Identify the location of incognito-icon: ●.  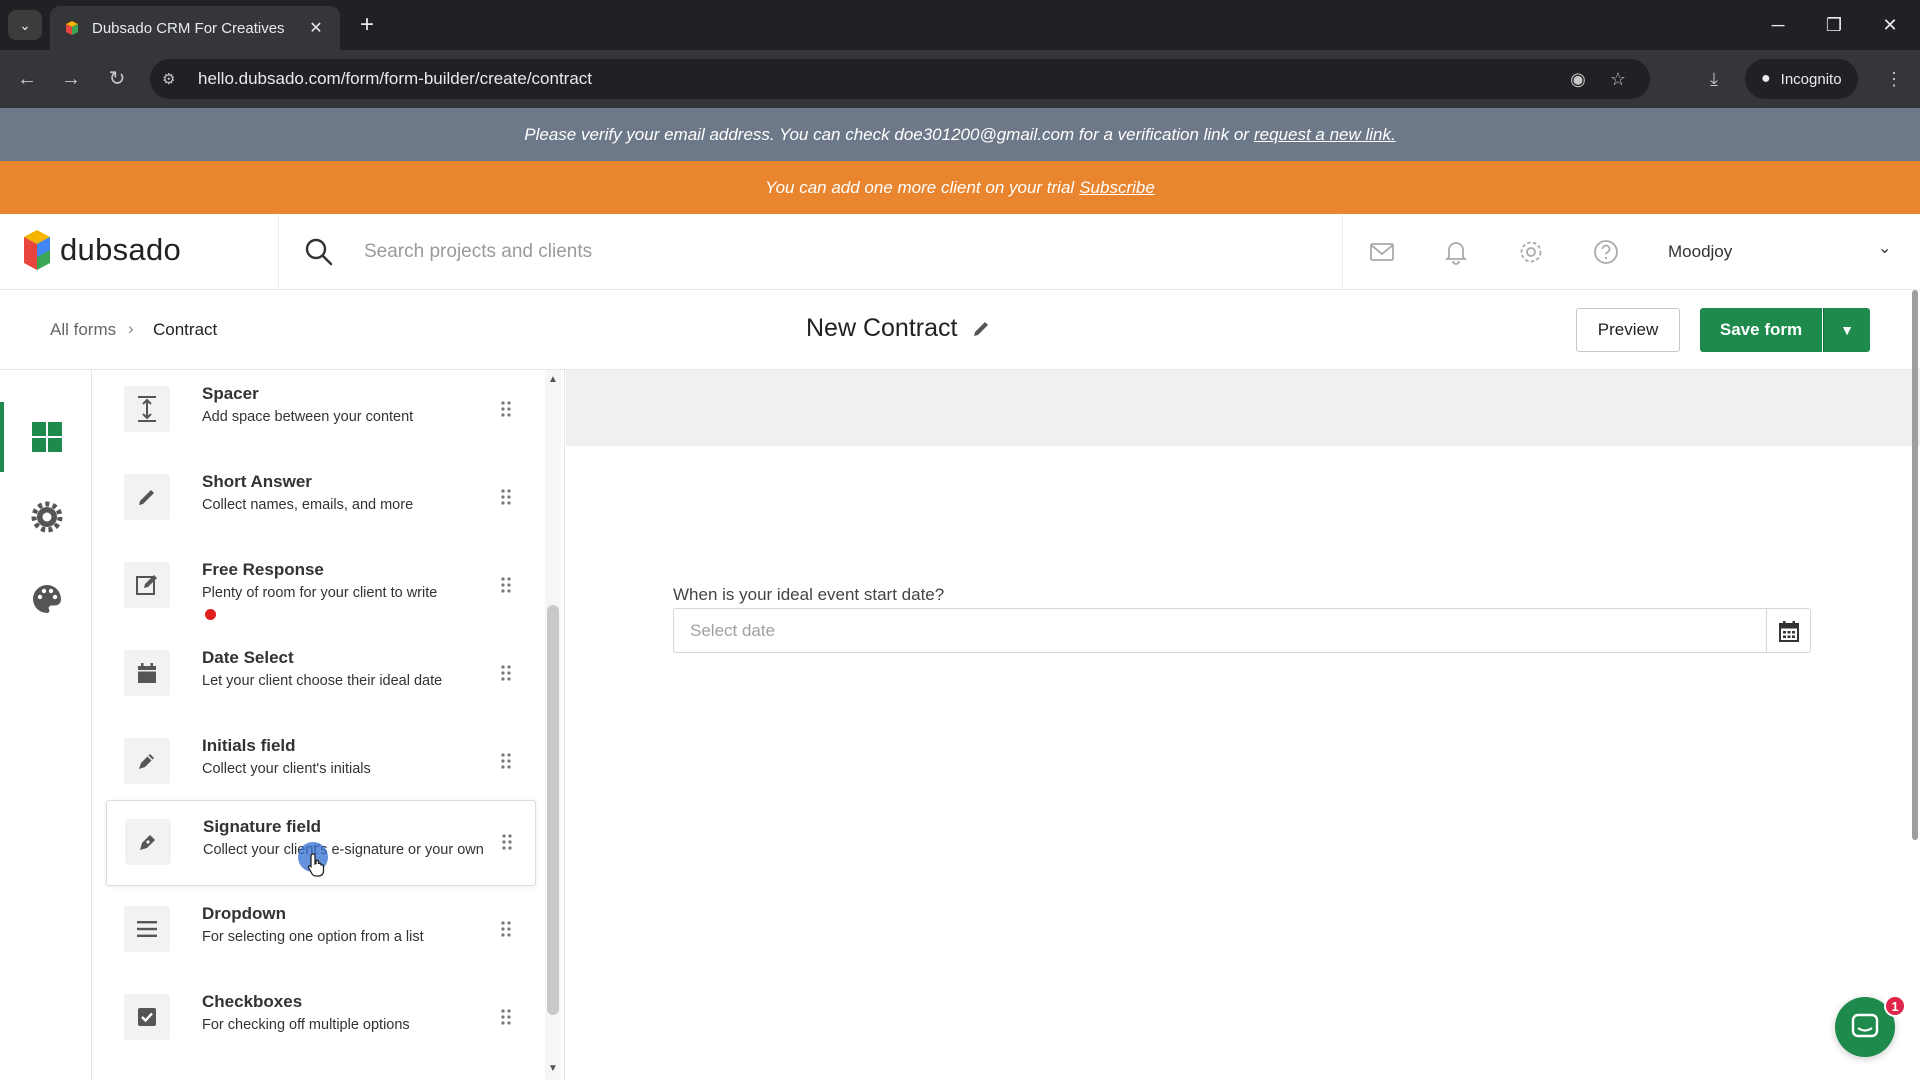
(1766, 78).